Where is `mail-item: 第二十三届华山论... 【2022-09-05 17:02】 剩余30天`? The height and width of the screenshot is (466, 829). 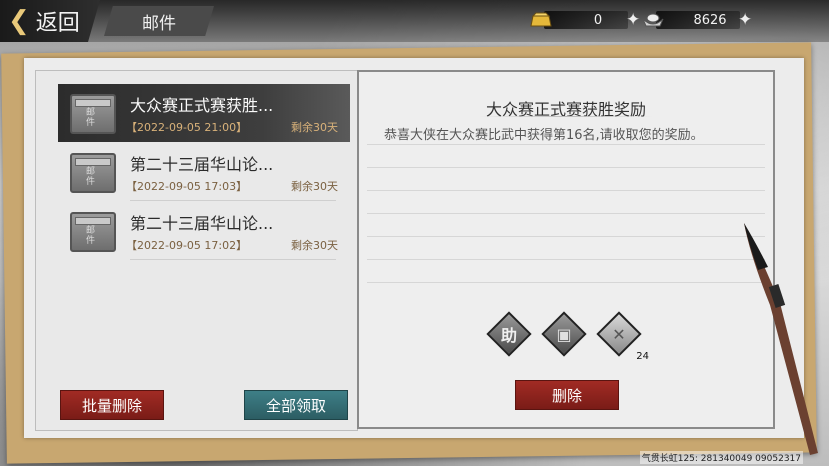 mail-item: 第二十三届华山论... 【2022-09-05 17:02】 剩余30天 is located at coordinates (204, 231).